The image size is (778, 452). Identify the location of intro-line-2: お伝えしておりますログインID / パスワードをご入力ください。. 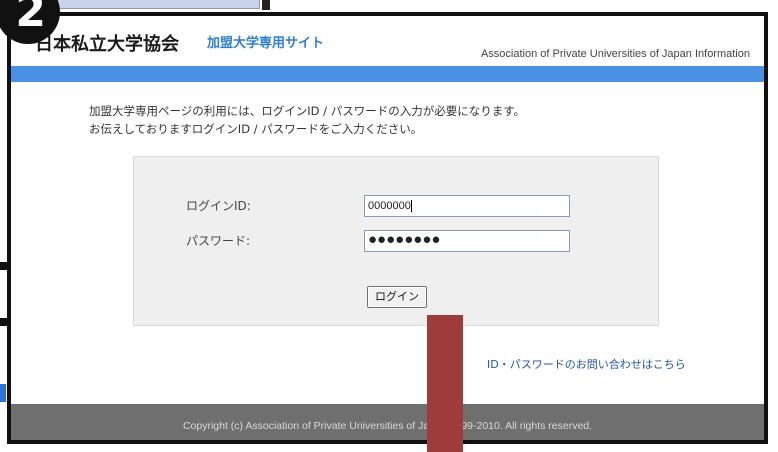
(256, 129).